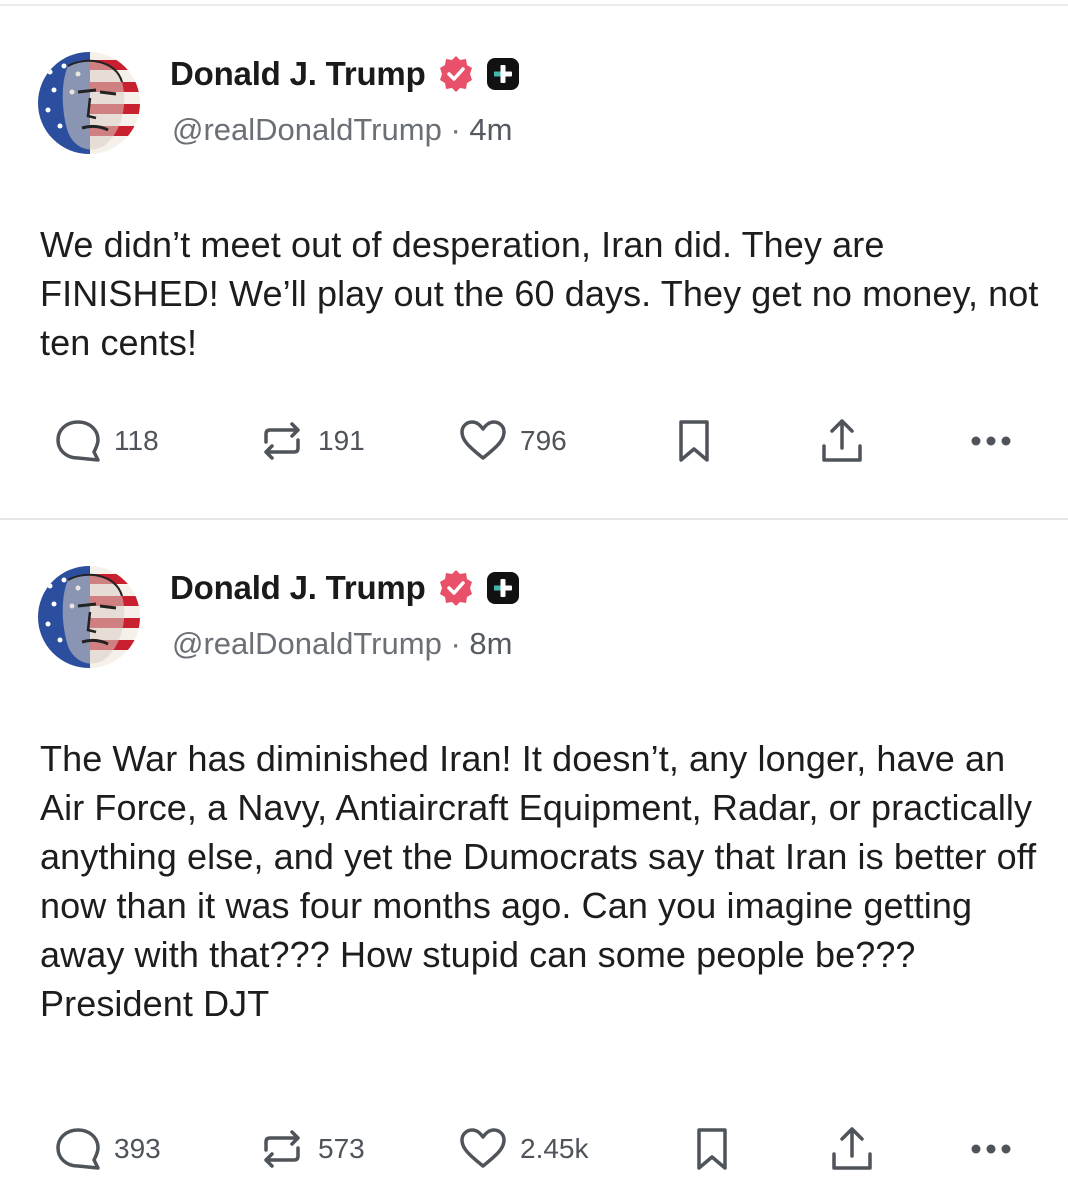 The width and height of the screenshot is (1068, 1200). I want to click on reply-count: 393, so click(137, 1148).